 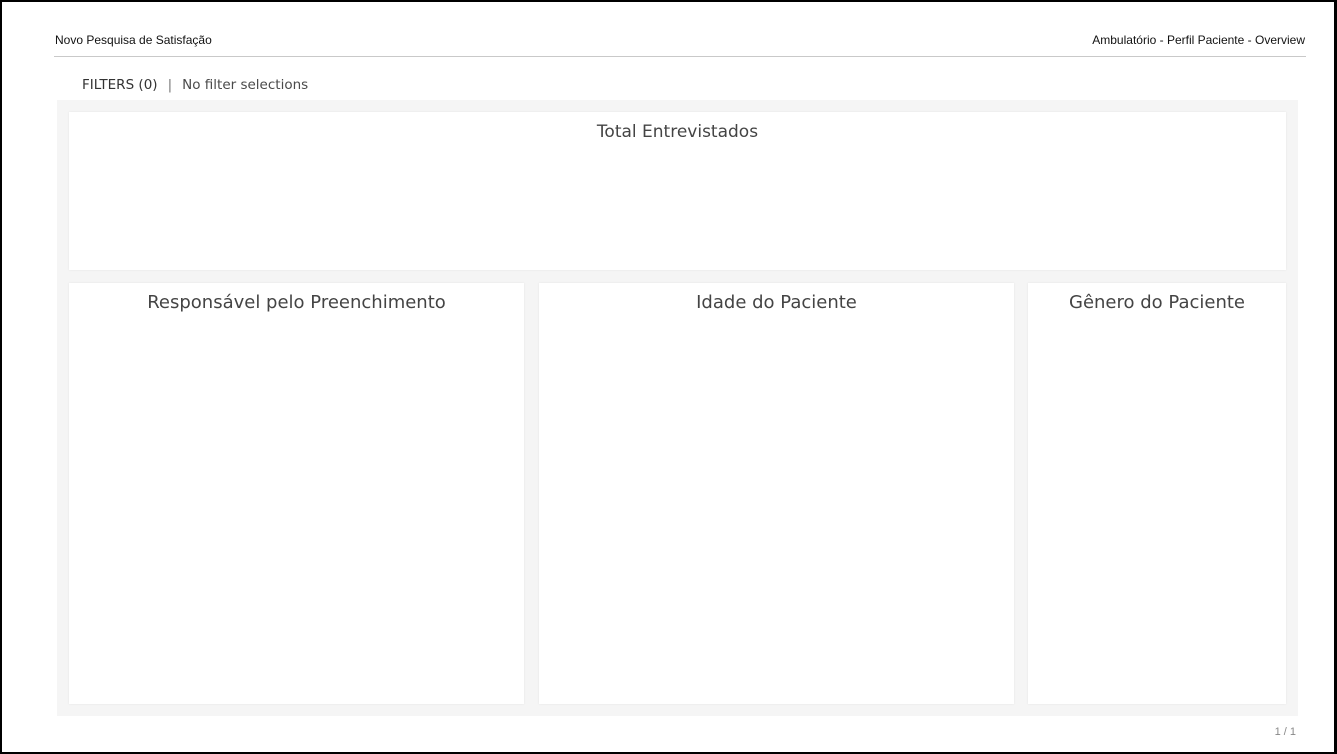 What do you see at coordinates (1157, 302) in the screenshot?
I see `card-title: Gênero do Paciente` at bounding box center [1157, 302].